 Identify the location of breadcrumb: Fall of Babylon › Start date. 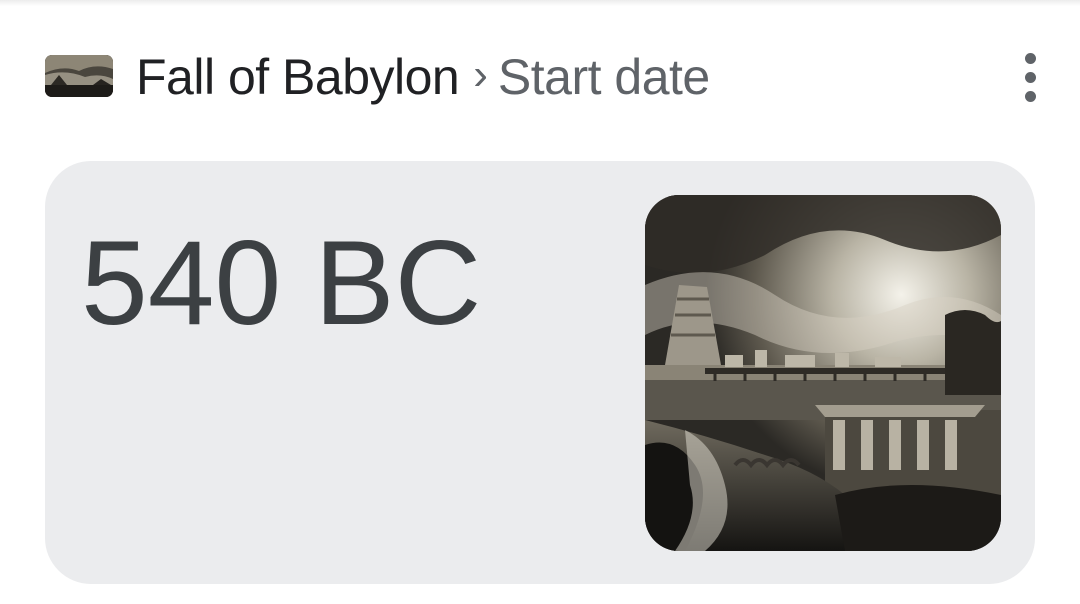
(423, 77).